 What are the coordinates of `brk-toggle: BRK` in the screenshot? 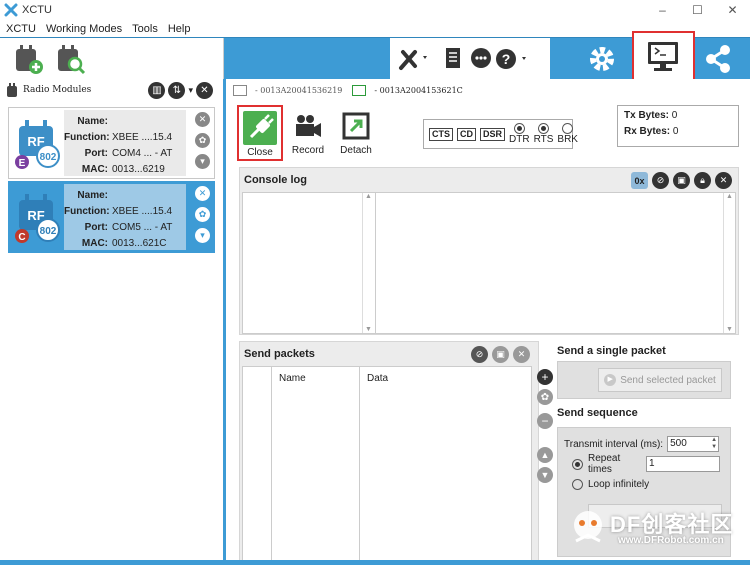 It's located at (567, 134).